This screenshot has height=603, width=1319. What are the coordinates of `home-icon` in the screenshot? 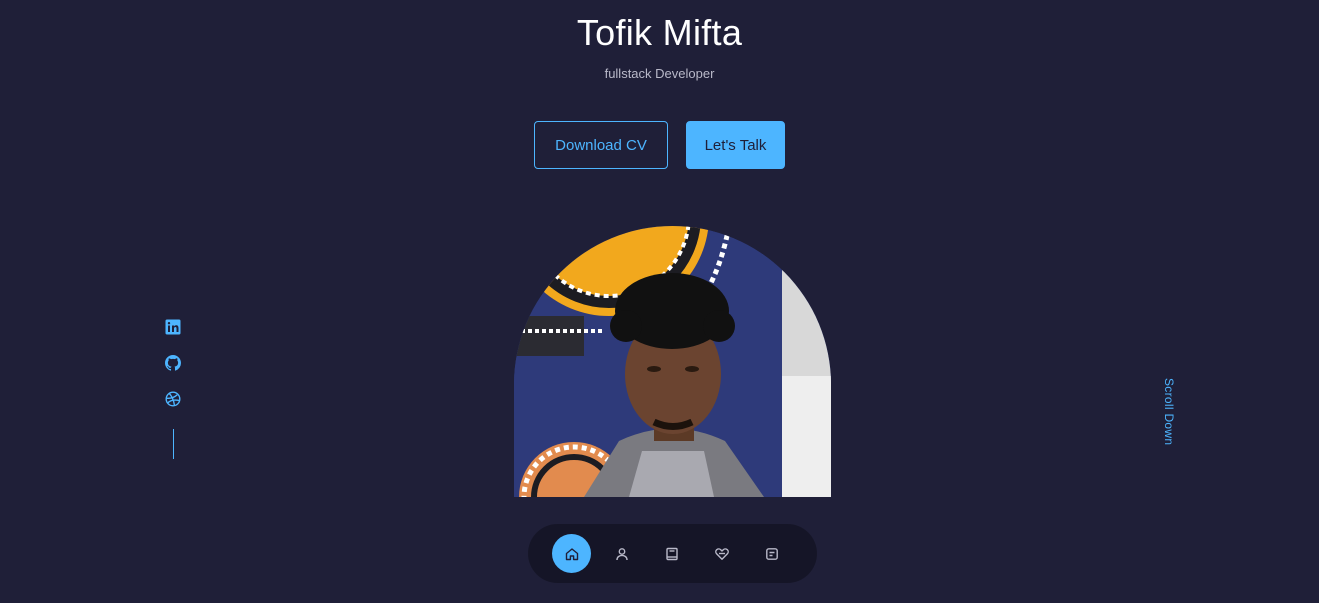 It's located at (571, 553).